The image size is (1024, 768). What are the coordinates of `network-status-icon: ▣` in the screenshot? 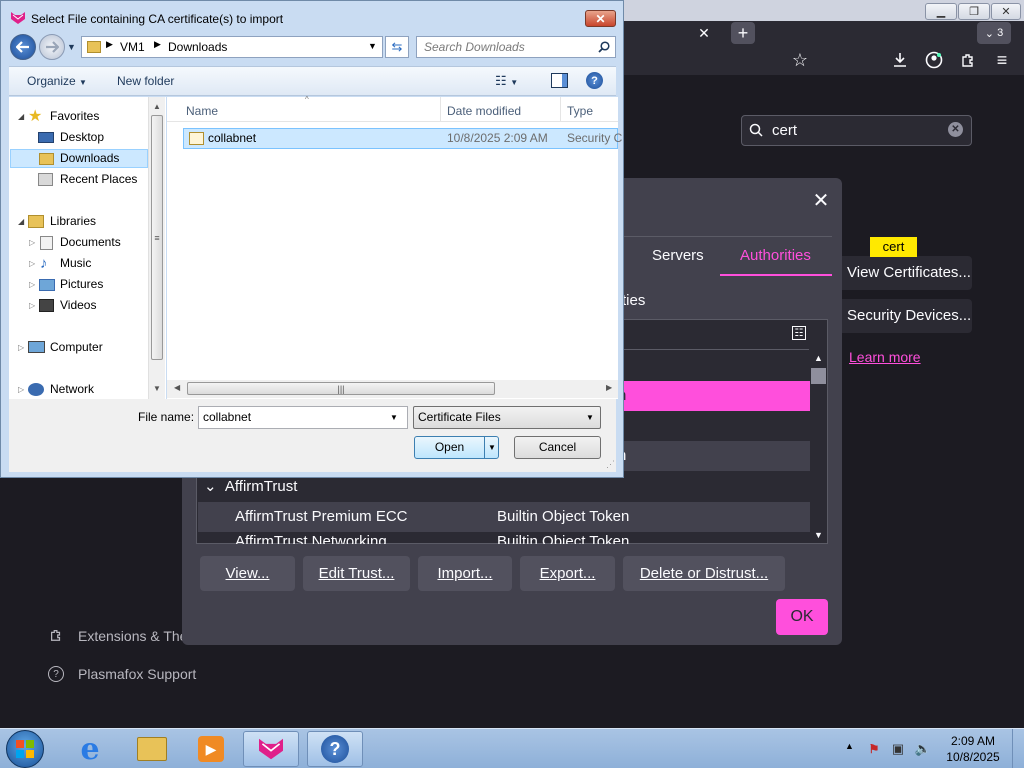 It's located at (898, 749).